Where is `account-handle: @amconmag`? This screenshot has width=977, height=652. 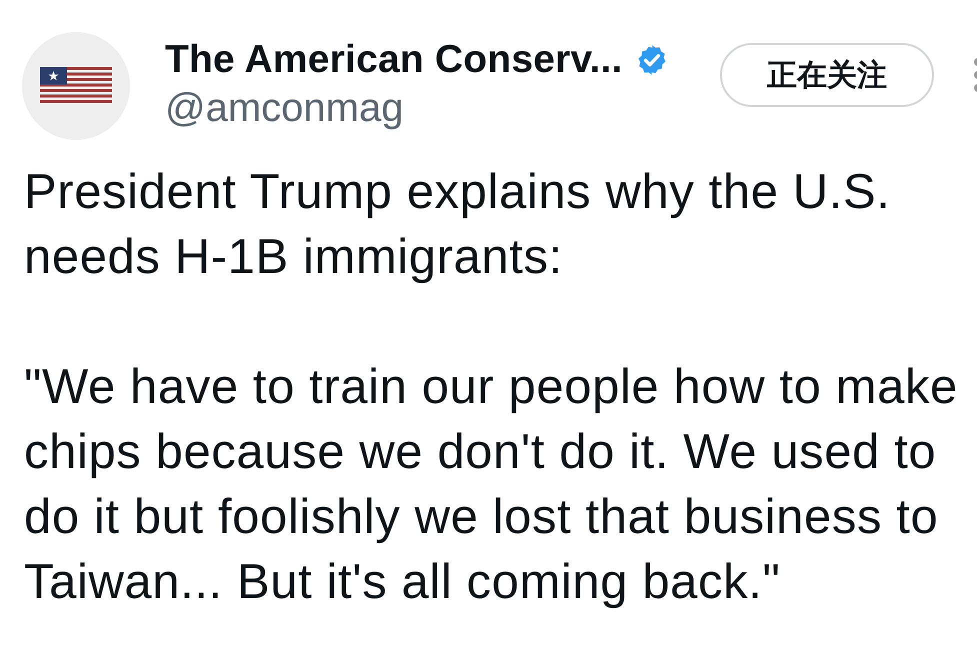
account-handle: @amconmag is located at coordinates (284, 108).